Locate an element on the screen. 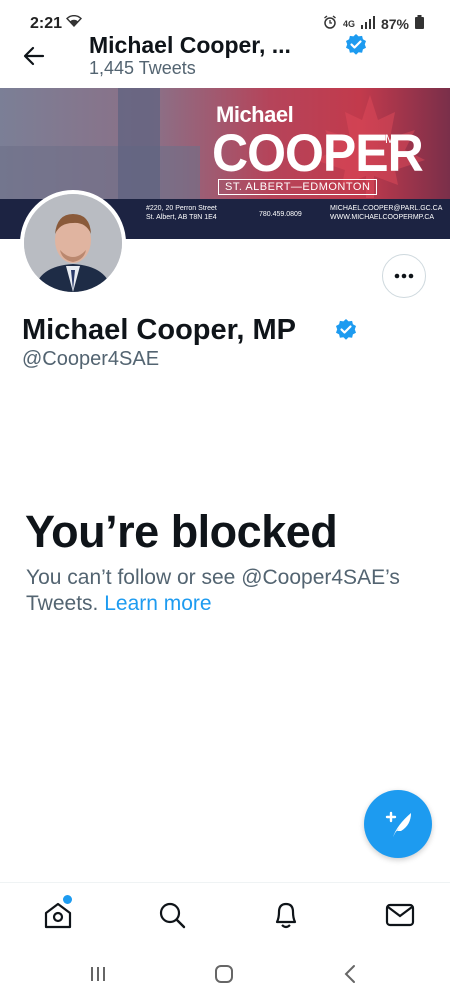 The height and width of the screenshot is (1000, 450). profile-header: Michael Cooper, ... 1,445 Tweets is located at coordinates (225, 58).